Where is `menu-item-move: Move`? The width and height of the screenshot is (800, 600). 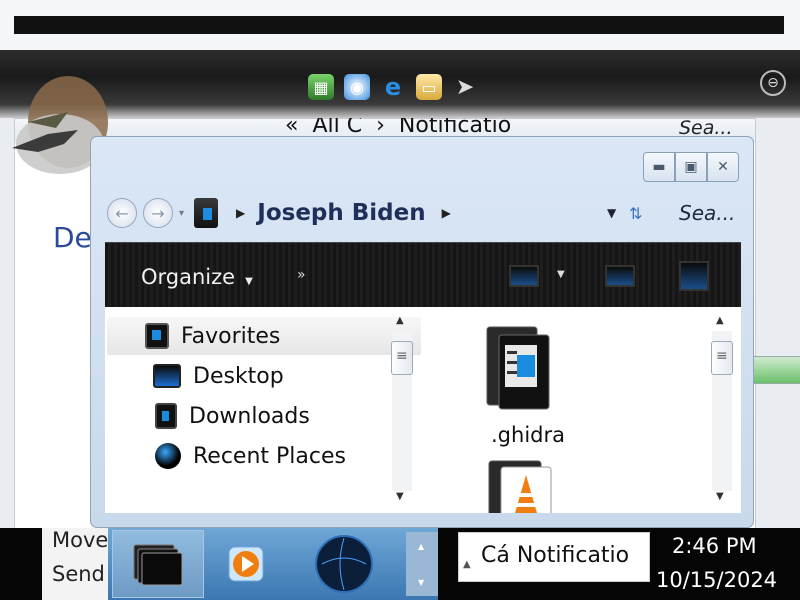
menu-item-move: Move is located at coordinates (80, 540).